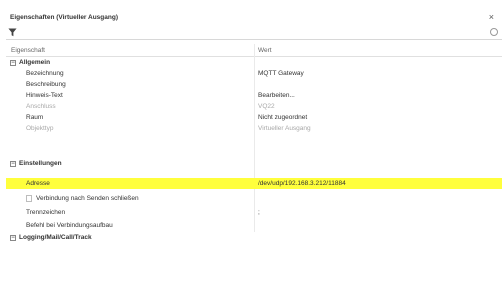 The image size is (504, 289). I want to click on panel-title: Eigenschaften (Virtueller Ausgang), so click(64, 17).